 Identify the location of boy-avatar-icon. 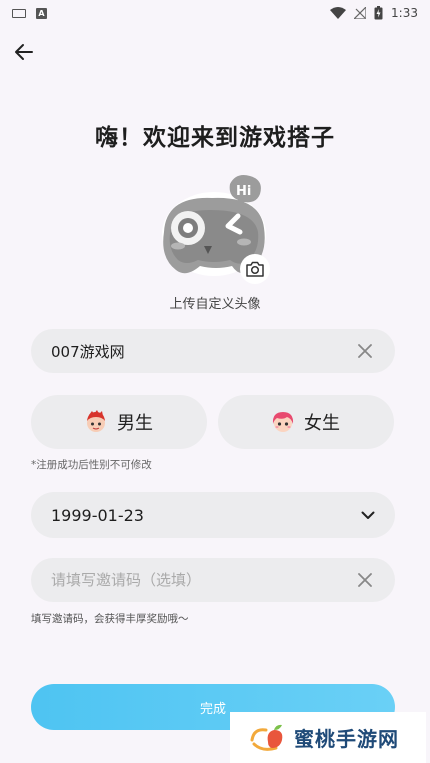
(96, 421).